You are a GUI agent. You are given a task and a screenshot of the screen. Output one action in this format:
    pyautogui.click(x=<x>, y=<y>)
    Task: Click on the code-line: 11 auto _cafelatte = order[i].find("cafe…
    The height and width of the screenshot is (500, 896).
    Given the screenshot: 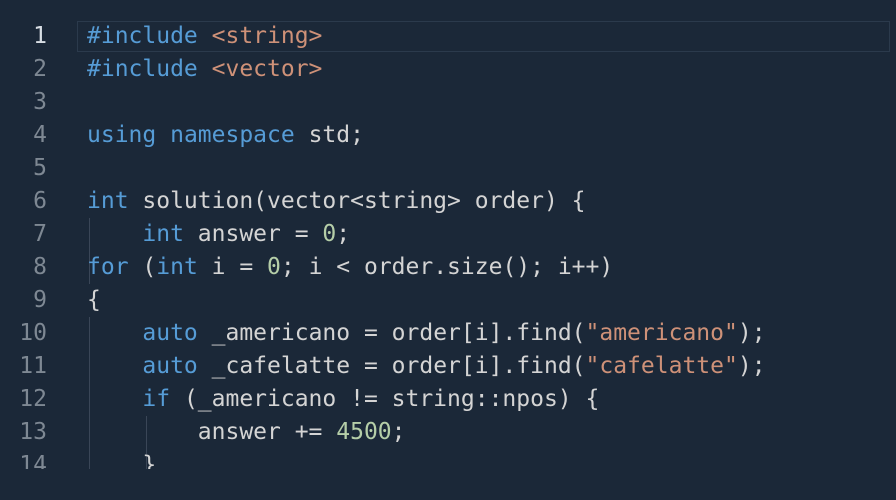 What is the action you would take?
    pyautogui.click(x=448, y=366)
    